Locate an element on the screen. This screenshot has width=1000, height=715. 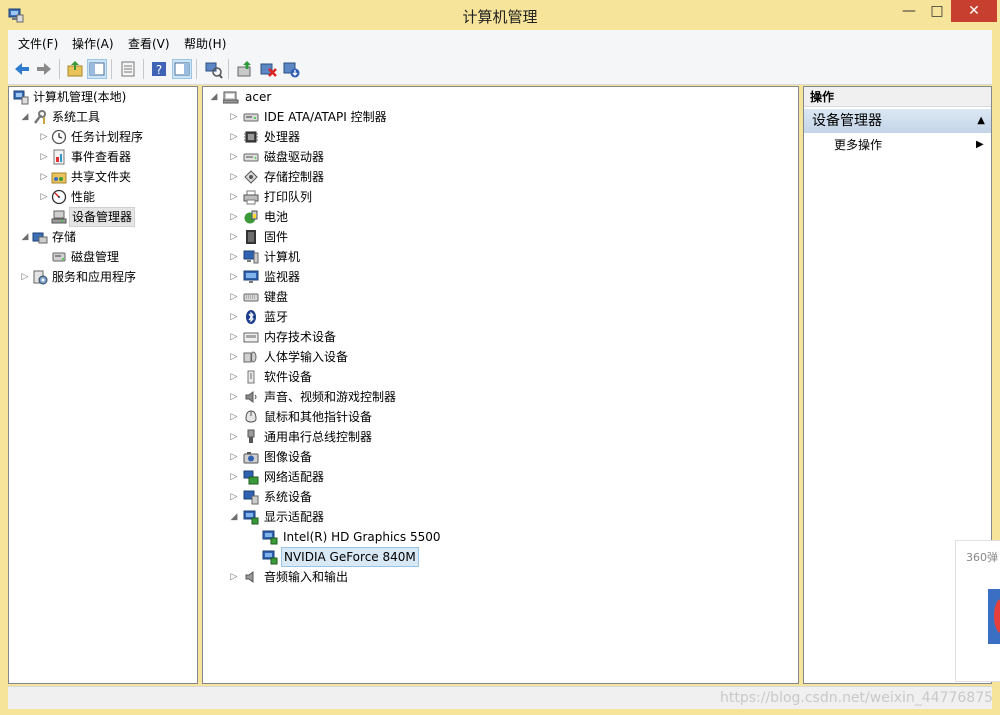
tree-item-label: 共享文件夹 is located at coordinates (101, 177).